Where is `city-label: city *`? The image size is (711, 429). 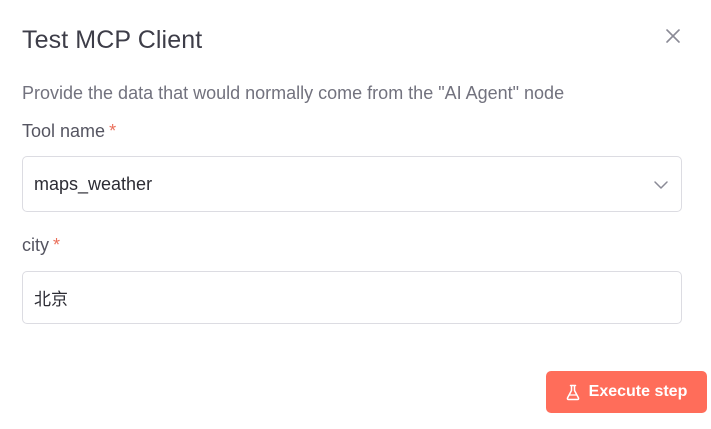 city-label: city * is located at coordinates (41, 245).